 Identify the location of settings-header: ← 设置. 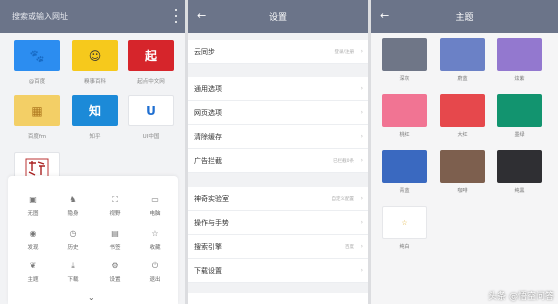
(278, 16).